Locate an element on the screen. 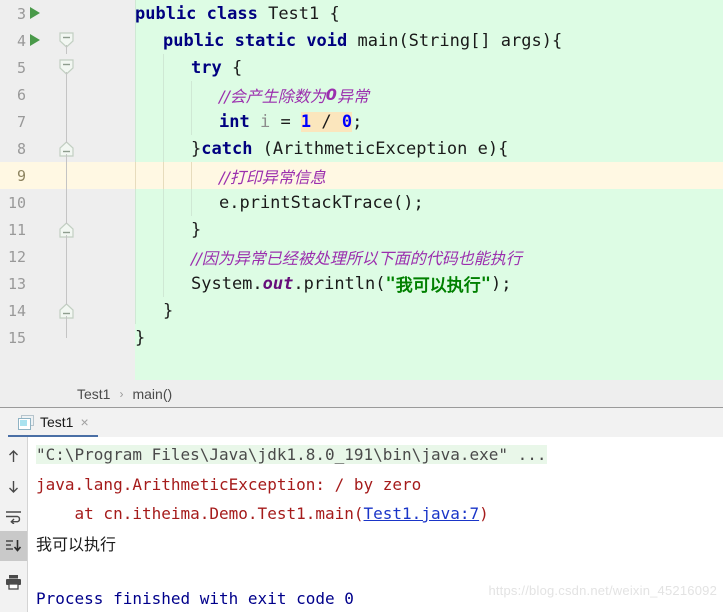 The width and height of the screenshot is (723, 612). code-strip-13: System. out .println(" 我可以执行 "); is located at coordinates (429, 283).